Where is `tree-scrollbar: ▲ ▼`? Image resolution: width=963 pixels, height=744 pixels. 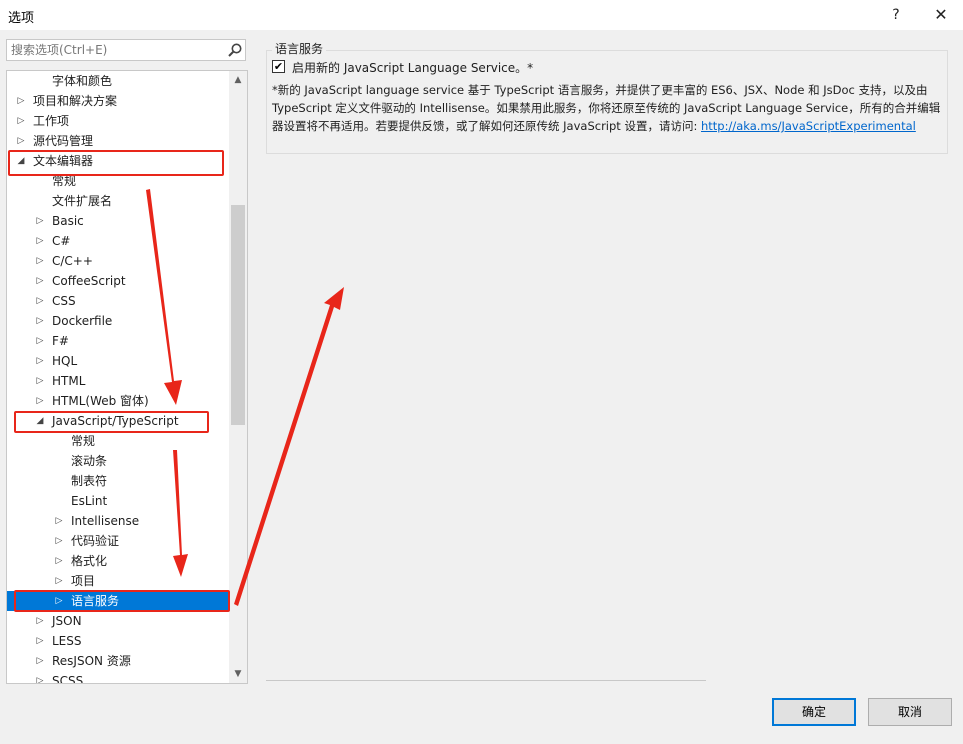
tree-scrollbar: ▲ ▼ is located at coordinates (238, 377).